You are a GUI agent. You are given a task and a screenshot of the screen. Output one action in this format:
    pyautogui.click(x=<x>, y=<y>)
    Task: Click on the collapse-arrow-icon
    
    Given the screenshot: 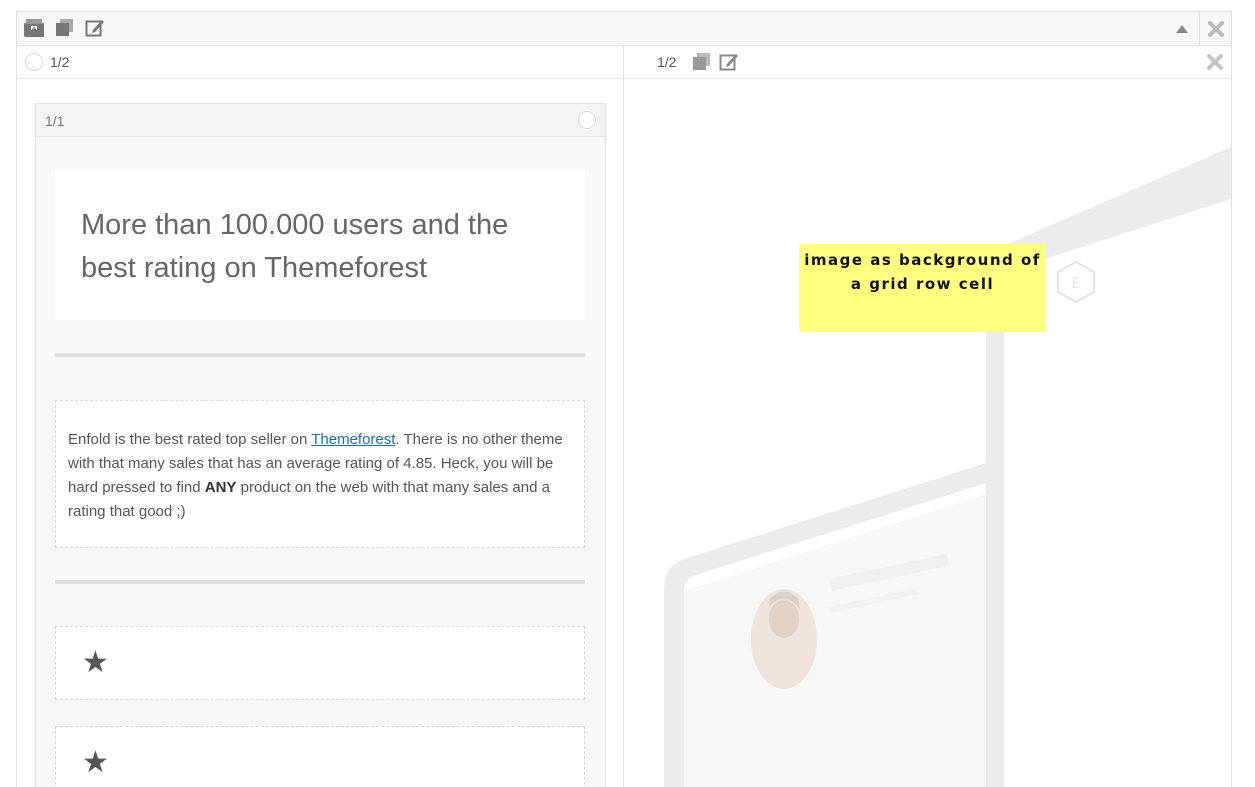 What is the action you would take?
    pyautogui.click(x=1182, y=29)
    